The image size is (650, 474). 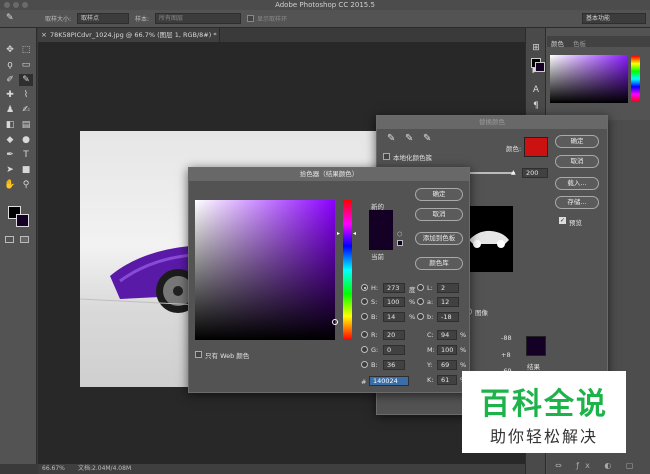 I want to click on lab-b-radio, so click(x=420, y=316).